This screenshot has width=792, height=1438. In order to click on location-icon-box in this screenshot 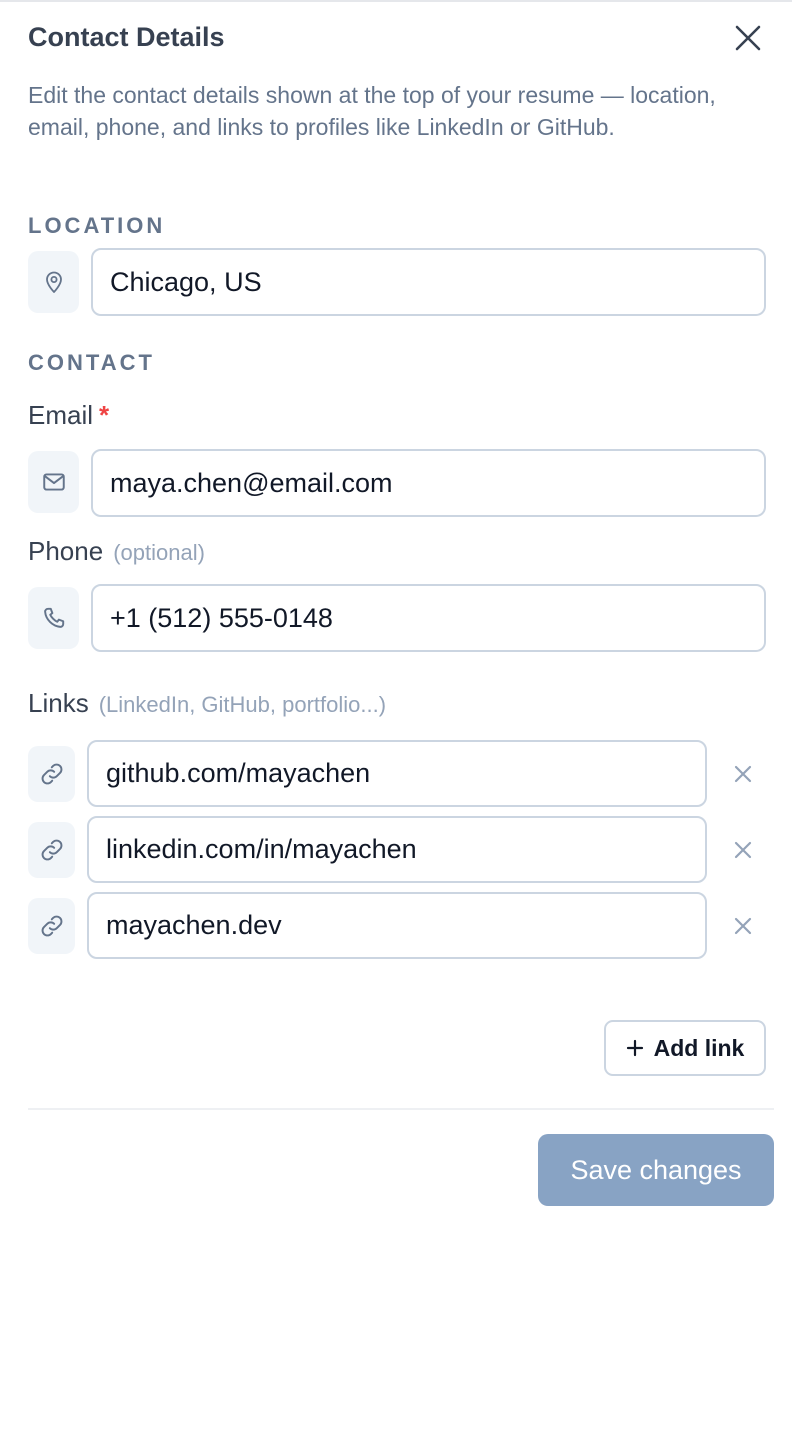, I will do `click(53, 282)`.